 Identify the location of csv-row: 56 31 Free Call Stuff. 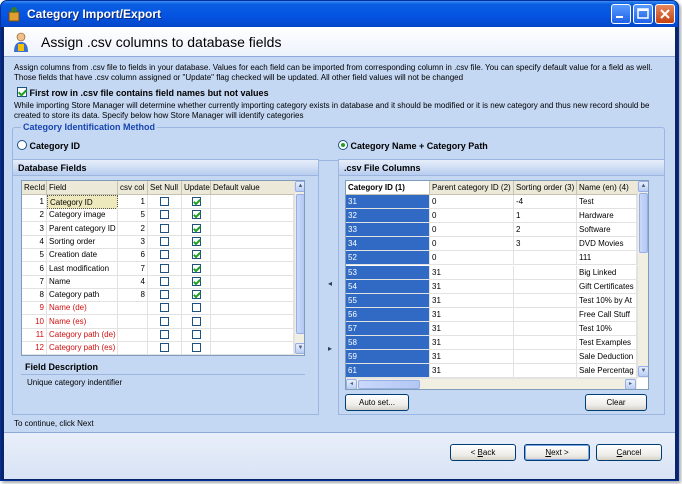
(491, 314).